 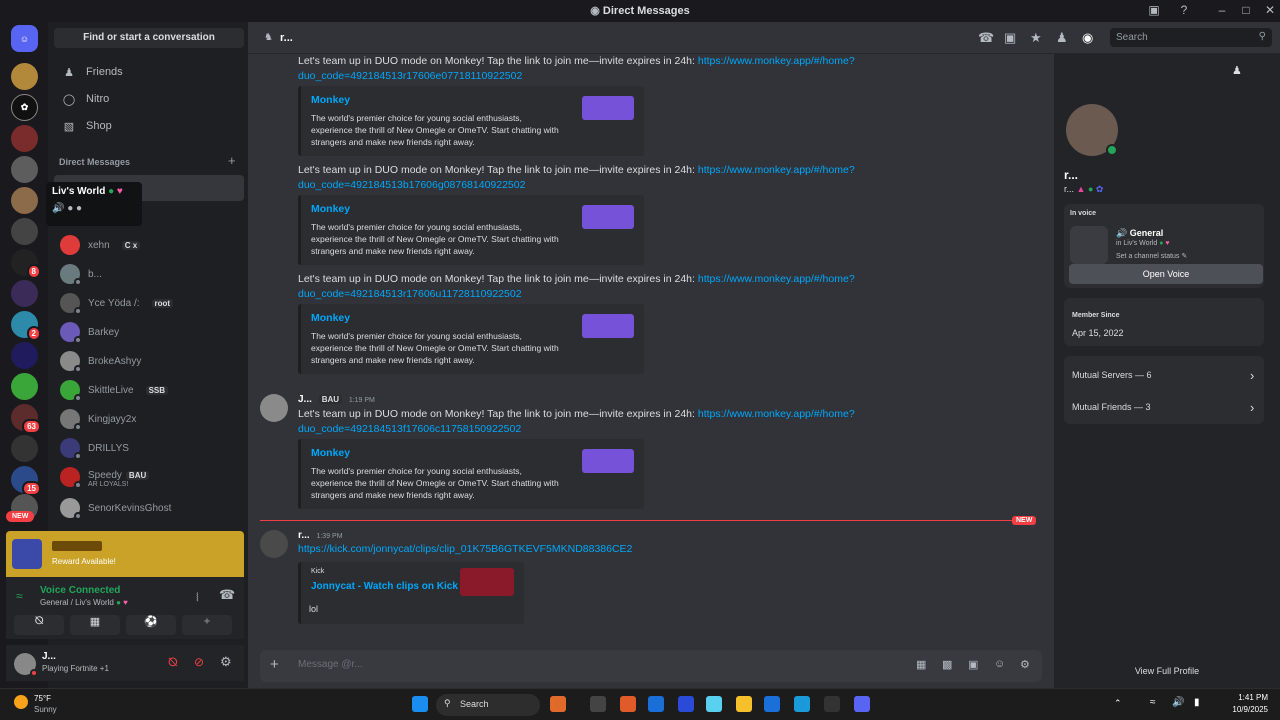 What do you see at coordinates (1010, 38) in the screenshot?
I see `video-call-icon: ▣` at bounding box center [1010, 38].